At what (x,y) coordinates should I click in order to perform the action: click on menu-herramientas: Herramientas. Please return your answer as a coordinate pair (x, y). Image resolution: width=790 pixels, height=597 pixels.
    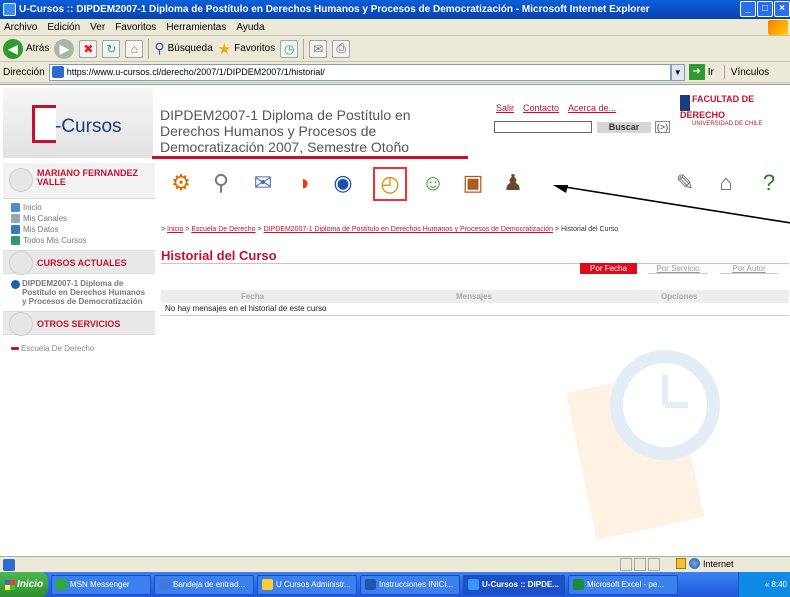
    Looking at the image, I should click on (196, 27).